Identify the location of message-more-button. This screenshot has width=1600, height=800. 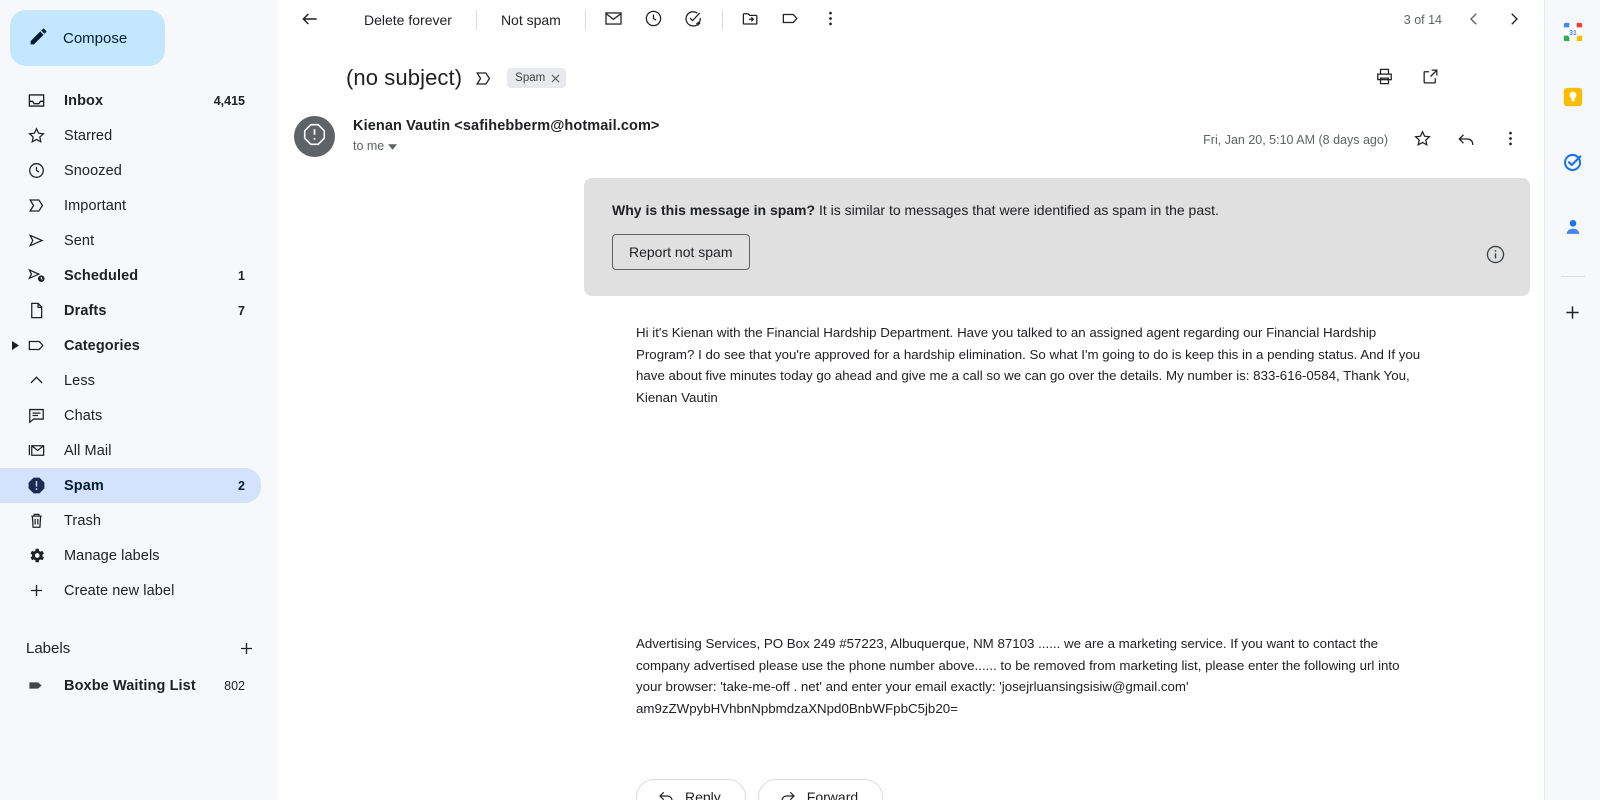
(1510, 140).